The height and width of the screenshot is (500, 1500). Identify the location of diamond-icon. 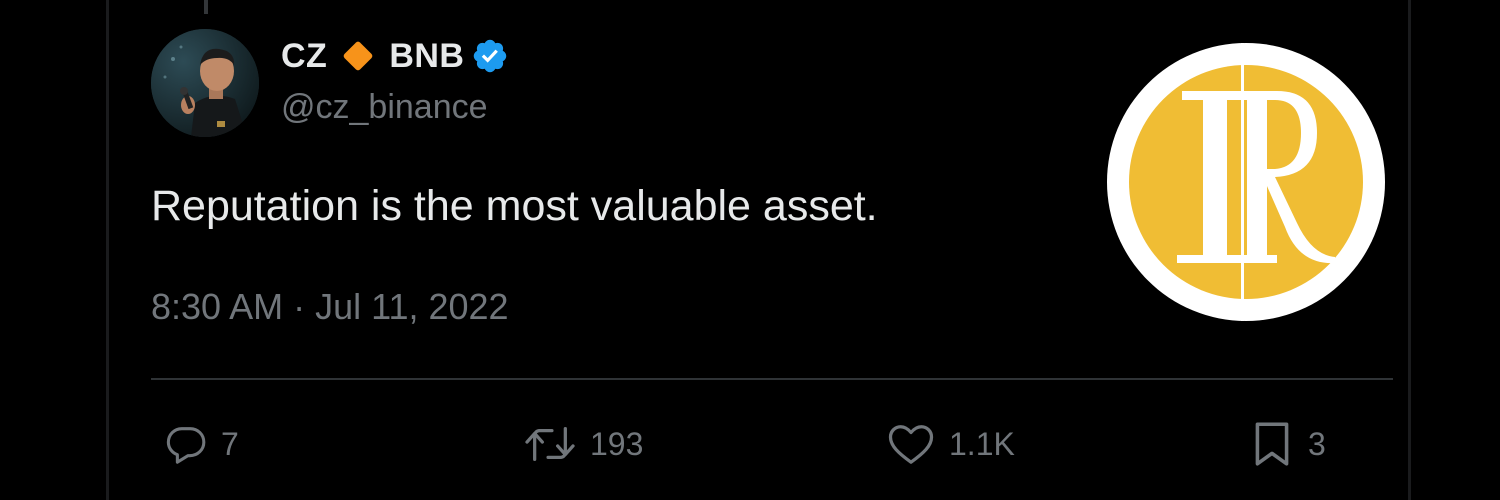
(358, 56).